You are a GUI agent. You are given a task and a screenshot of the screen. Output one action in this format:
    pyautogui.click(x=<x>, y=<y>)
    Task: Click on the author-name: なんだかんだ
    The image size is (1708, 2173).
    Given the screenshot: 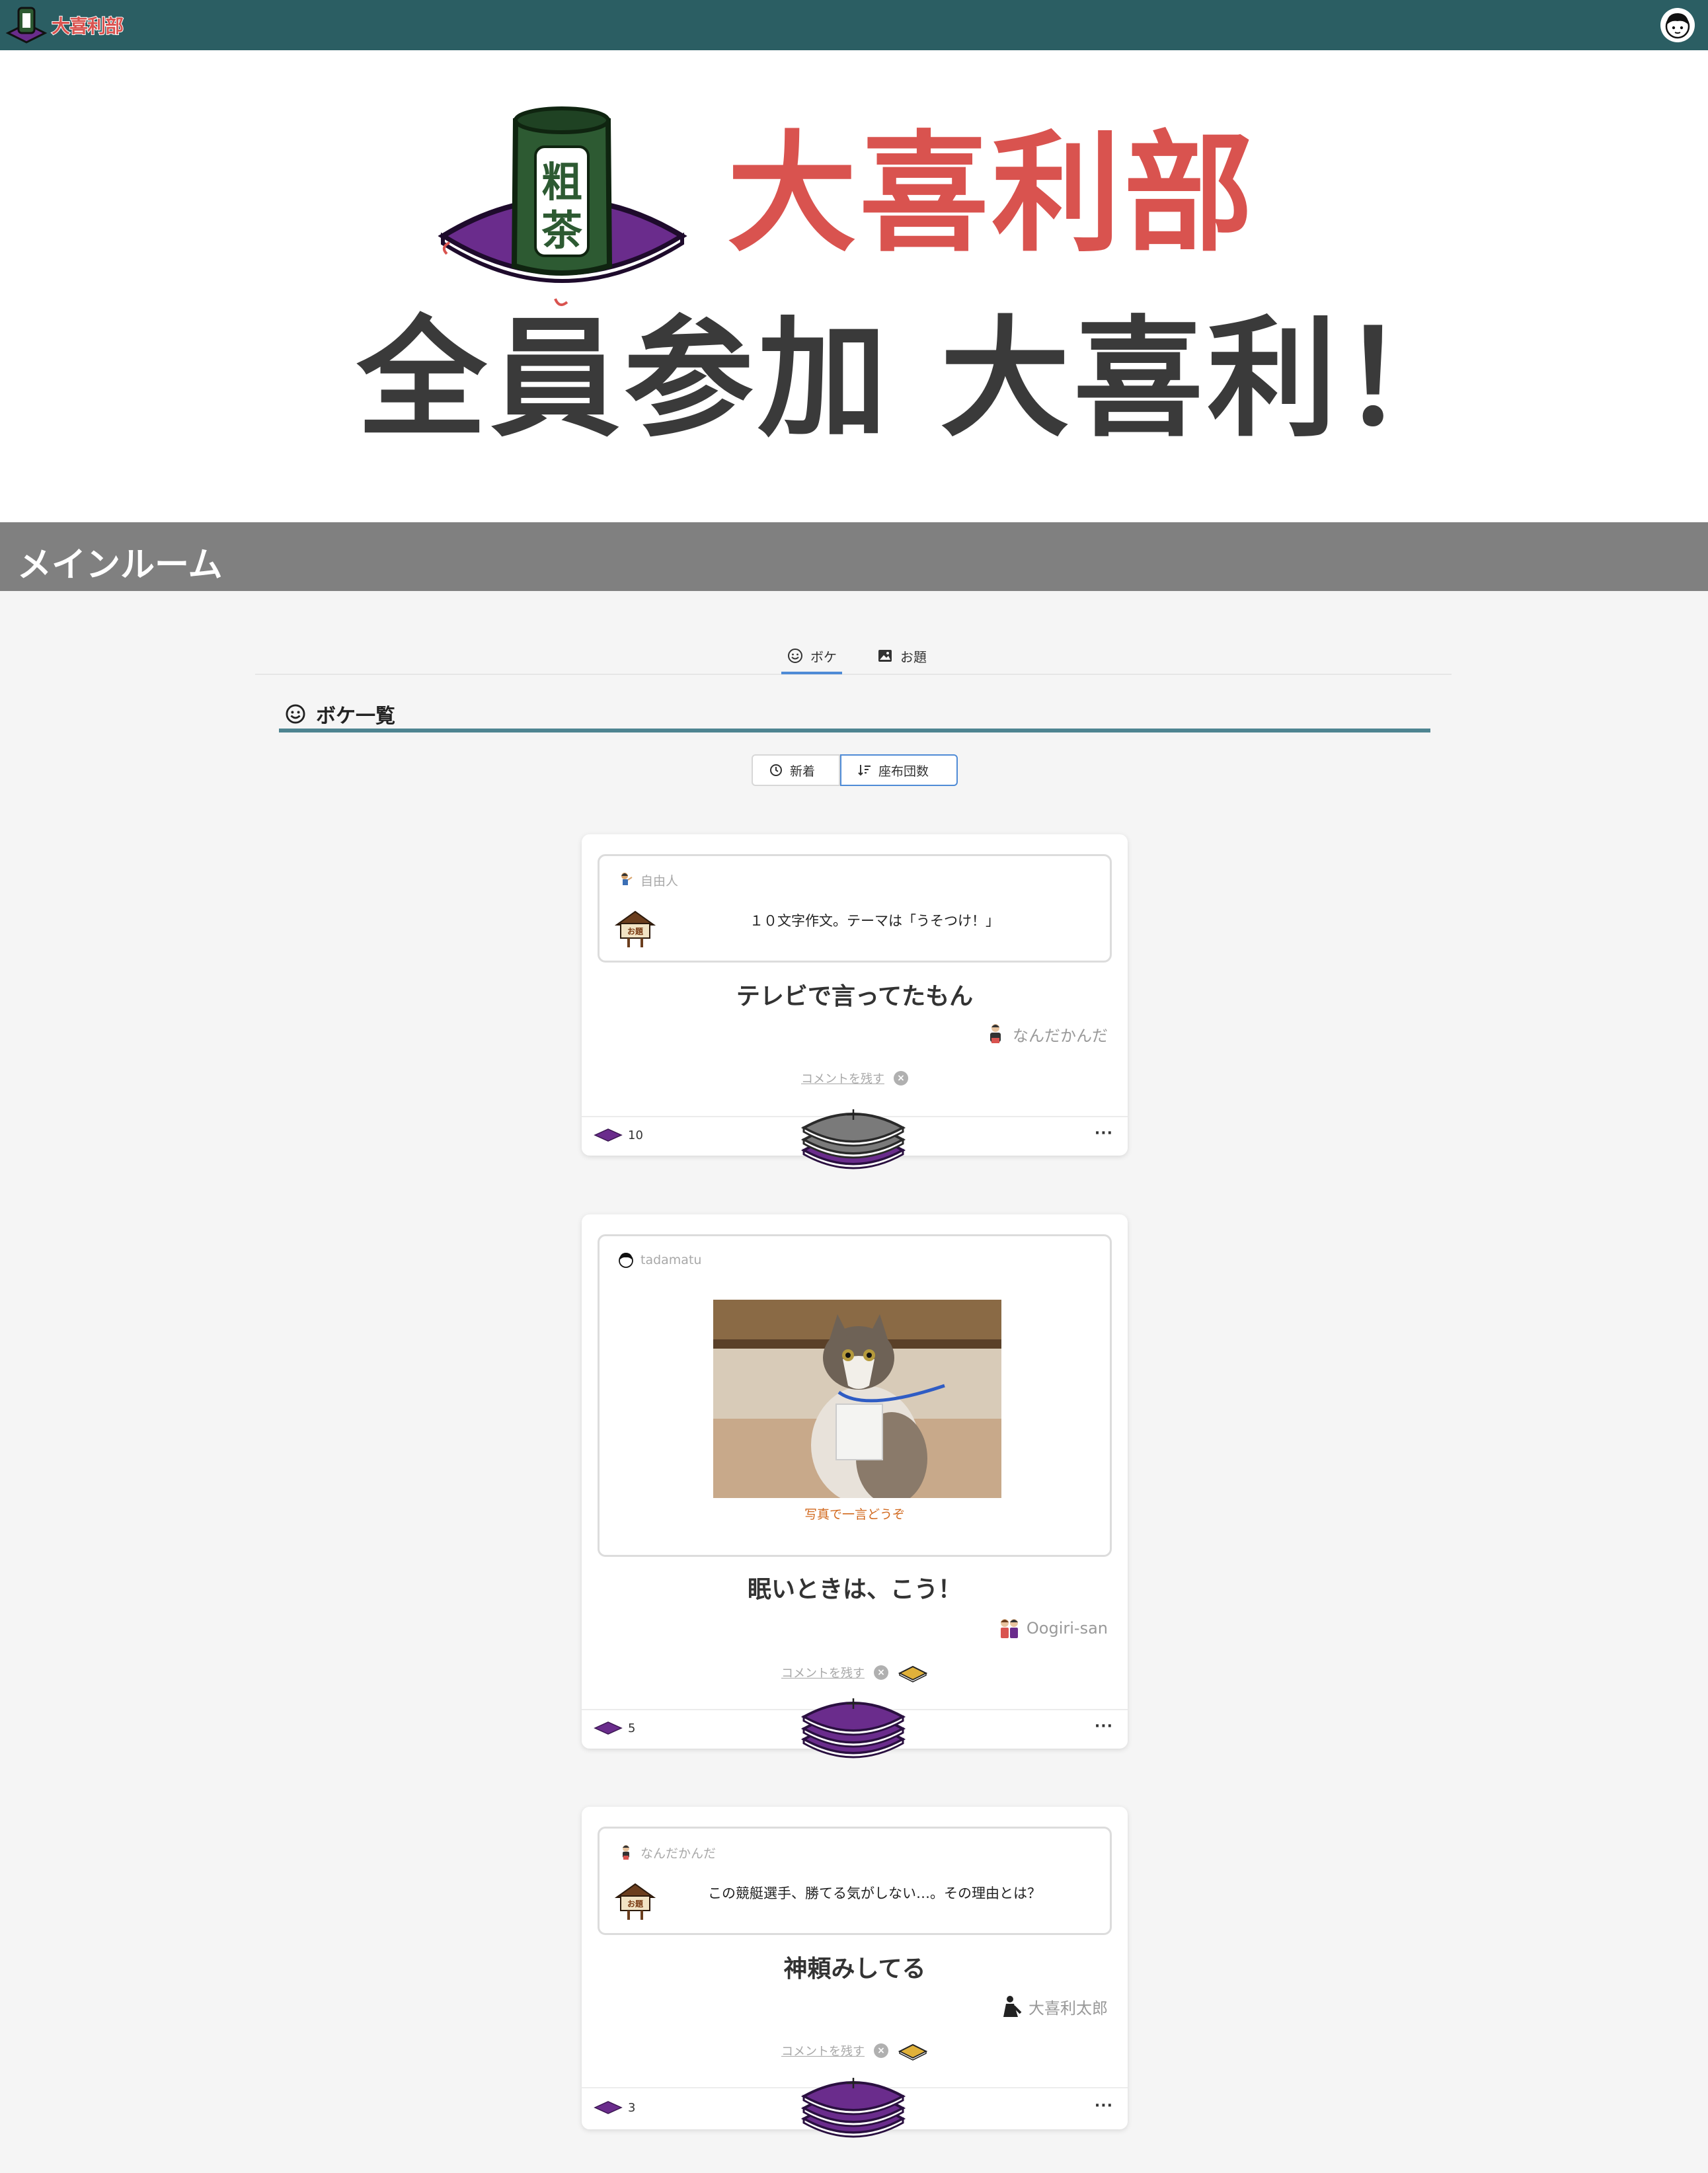 What is the action you would take?
    pyautogui.click(x=1060, y=1035)
    